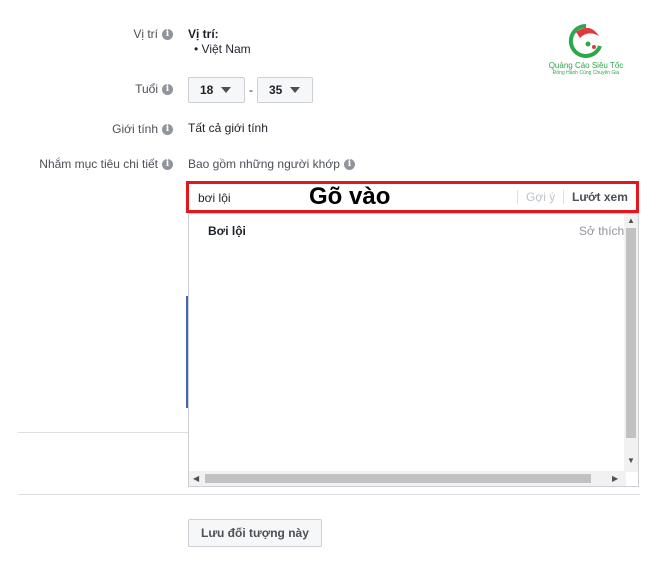 Image resolution: width=660 pixels, height=564 pixels. What do you see at coordinates (271, 164) in the screenshot?
I see `include-text: Bao gồm những người khớp i` at bounding box center [271, 164].